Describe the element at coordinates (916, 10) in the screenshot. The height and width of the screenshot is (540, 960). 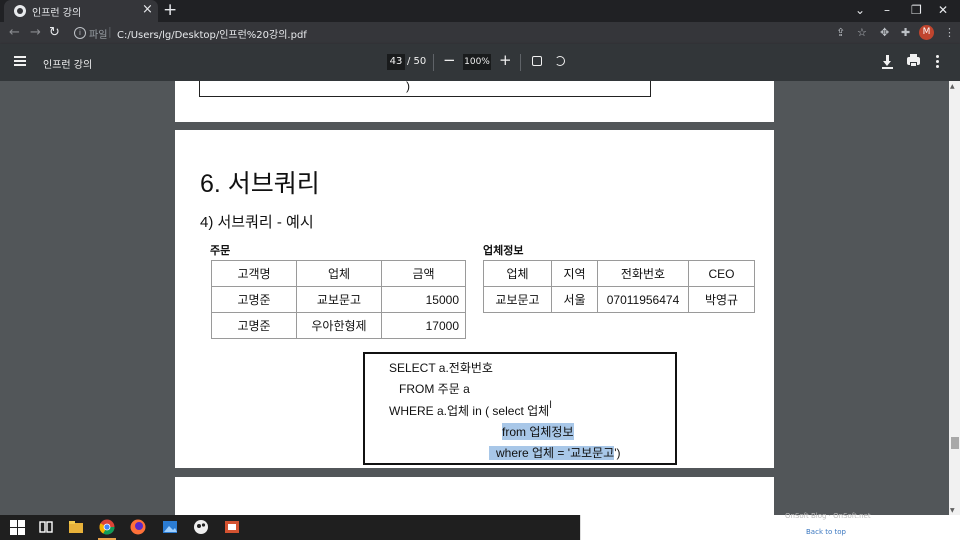
I see `restore-icon: ❐` at that location.